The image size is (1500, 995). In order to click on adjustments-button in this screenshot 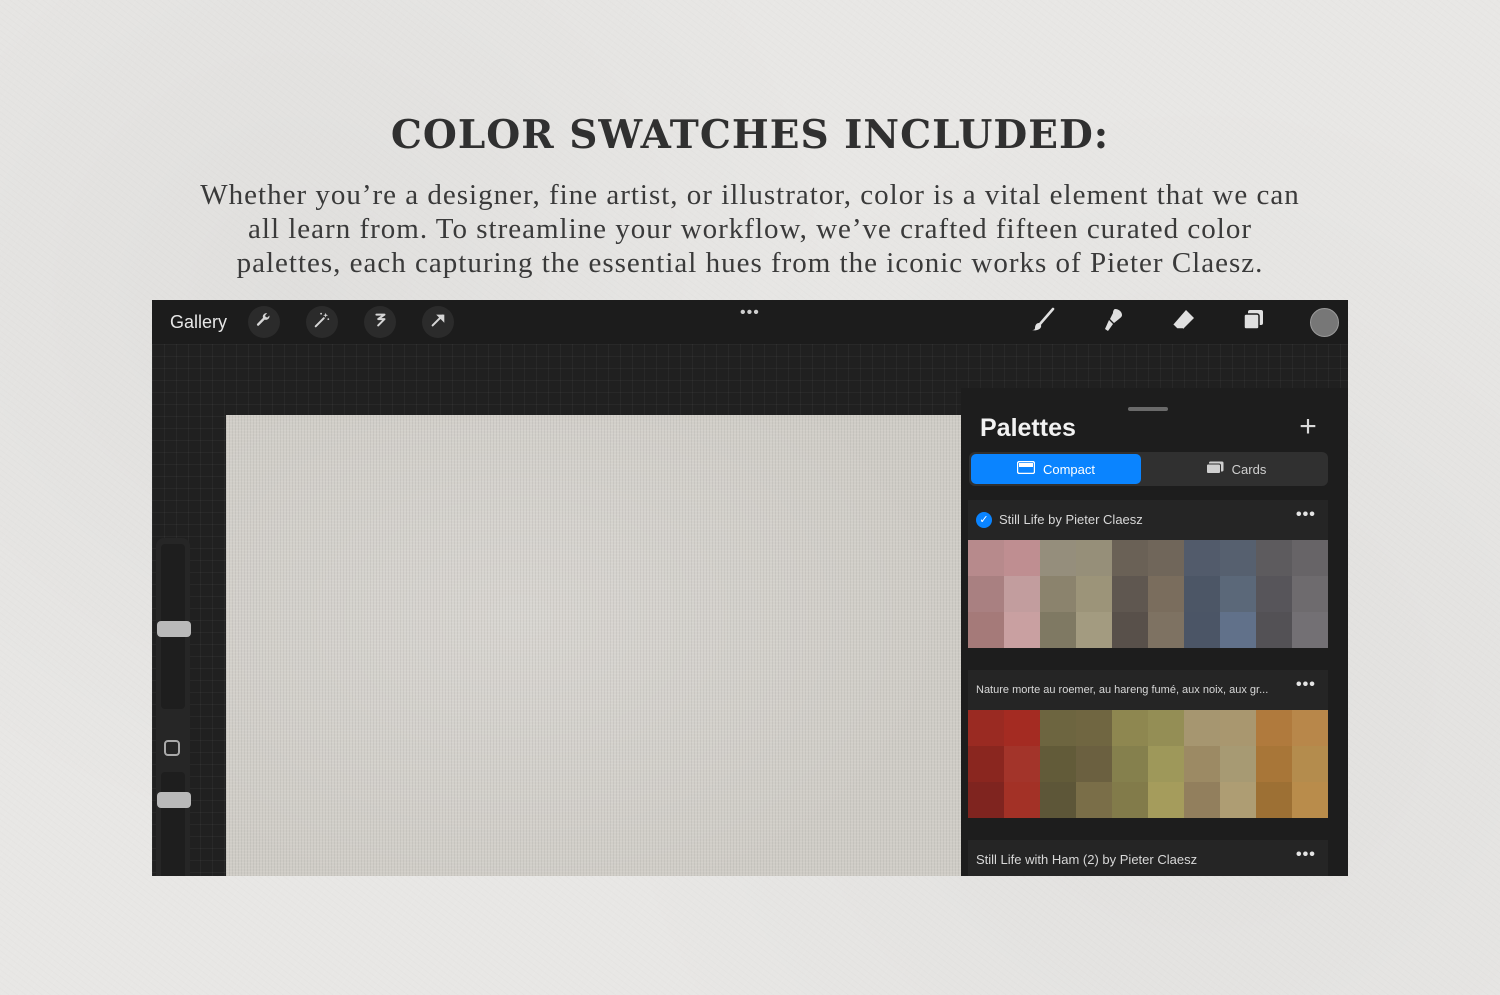, I will do `click(322, 322)`.